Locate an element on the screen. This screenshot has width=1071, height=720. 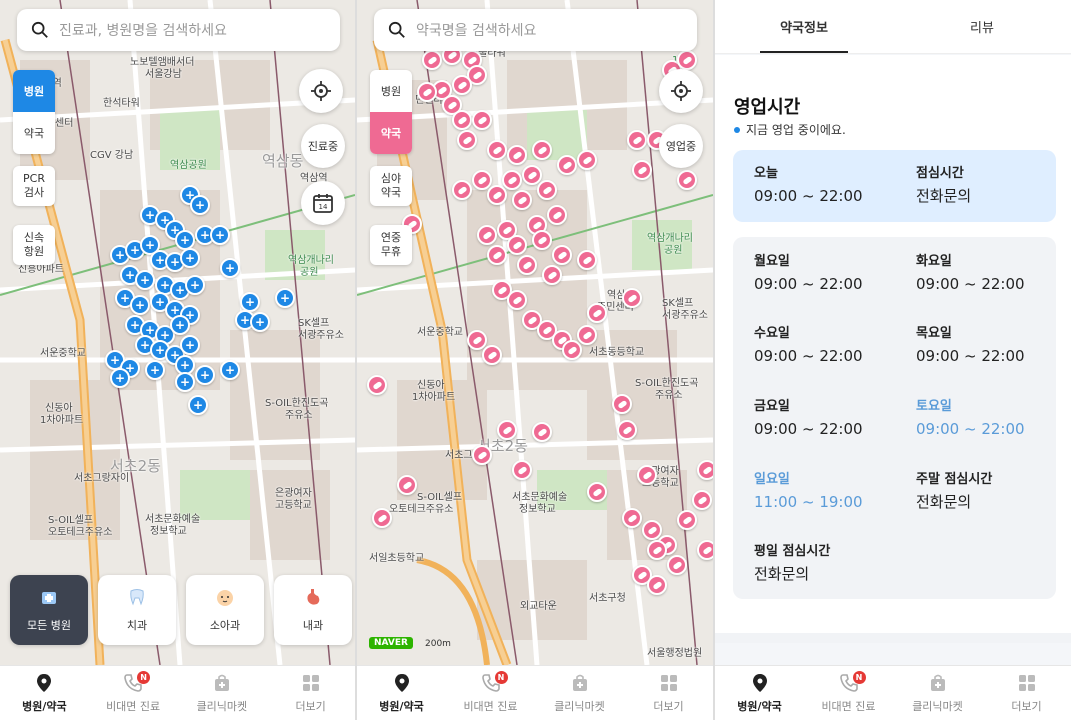
filter-night-pharmacy-chip: 심야 약국 is located at coordinates (391, 186).